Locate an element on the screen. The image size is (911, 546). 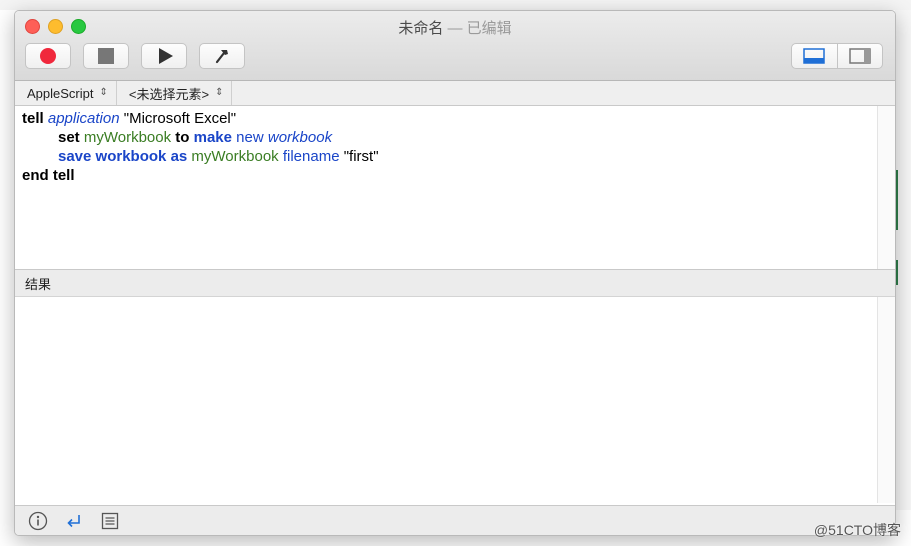
view-toggle is located at coordinates (837, 56).